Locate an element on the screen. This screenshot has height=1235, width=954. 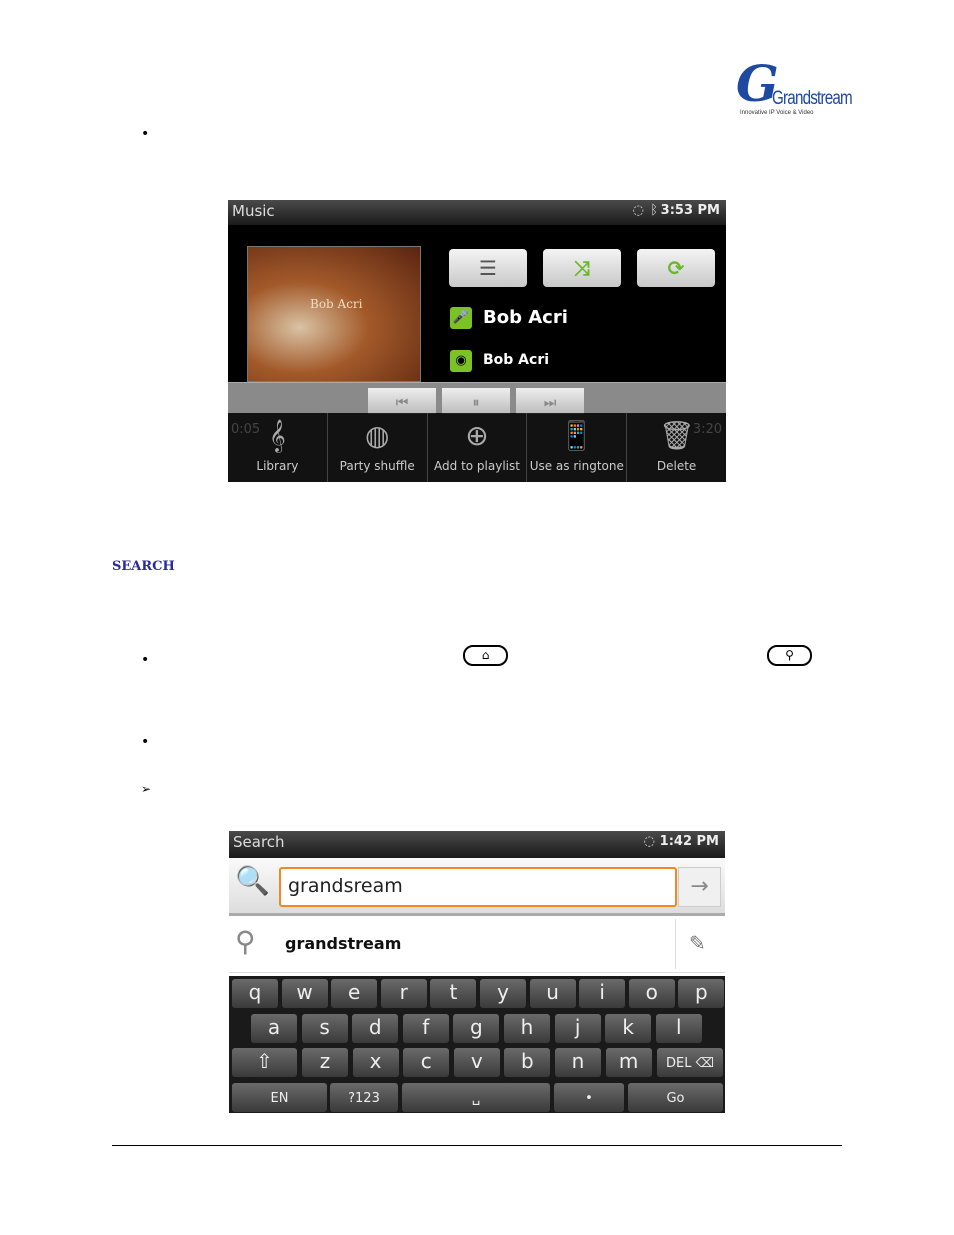
menu-label: Add to playlist is located at coordinates (477, 466).